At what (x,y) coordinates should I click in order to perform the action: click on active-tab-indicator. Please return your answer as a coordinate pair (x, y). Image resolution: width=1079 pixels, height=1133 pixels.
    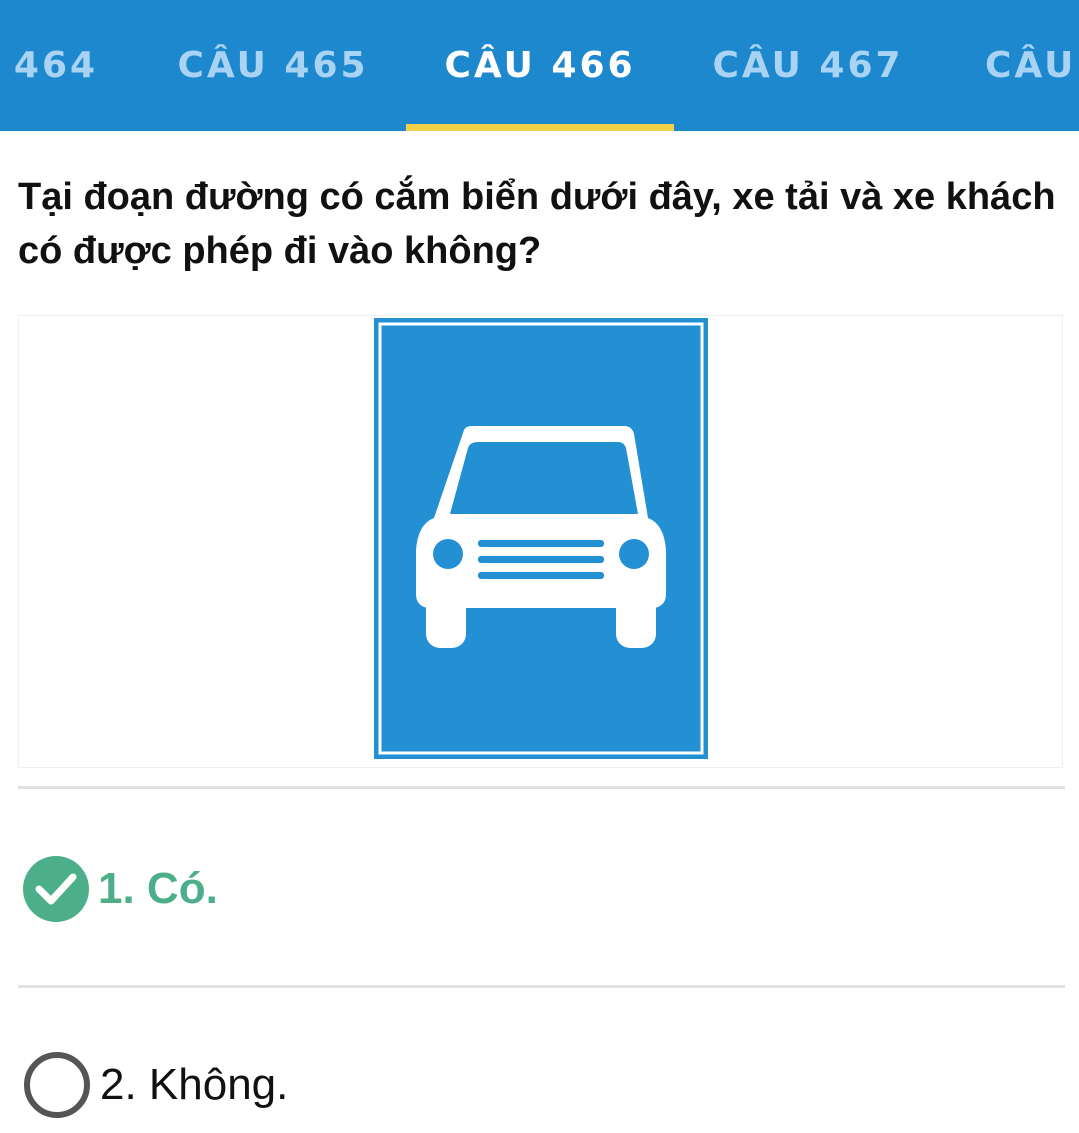
    Looking at the image, I should click on (540, 127).